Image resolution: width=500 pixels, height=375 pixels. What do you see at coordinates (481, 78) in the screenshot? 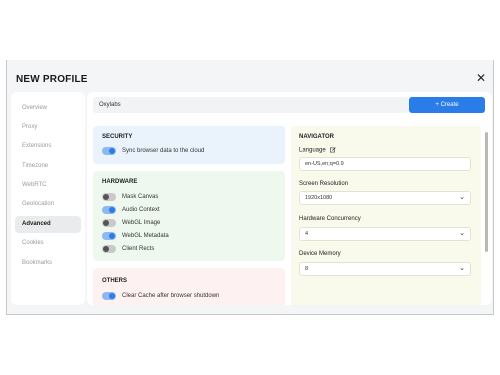
I see `close-icon: ✕` at bounding box center [481, 78].